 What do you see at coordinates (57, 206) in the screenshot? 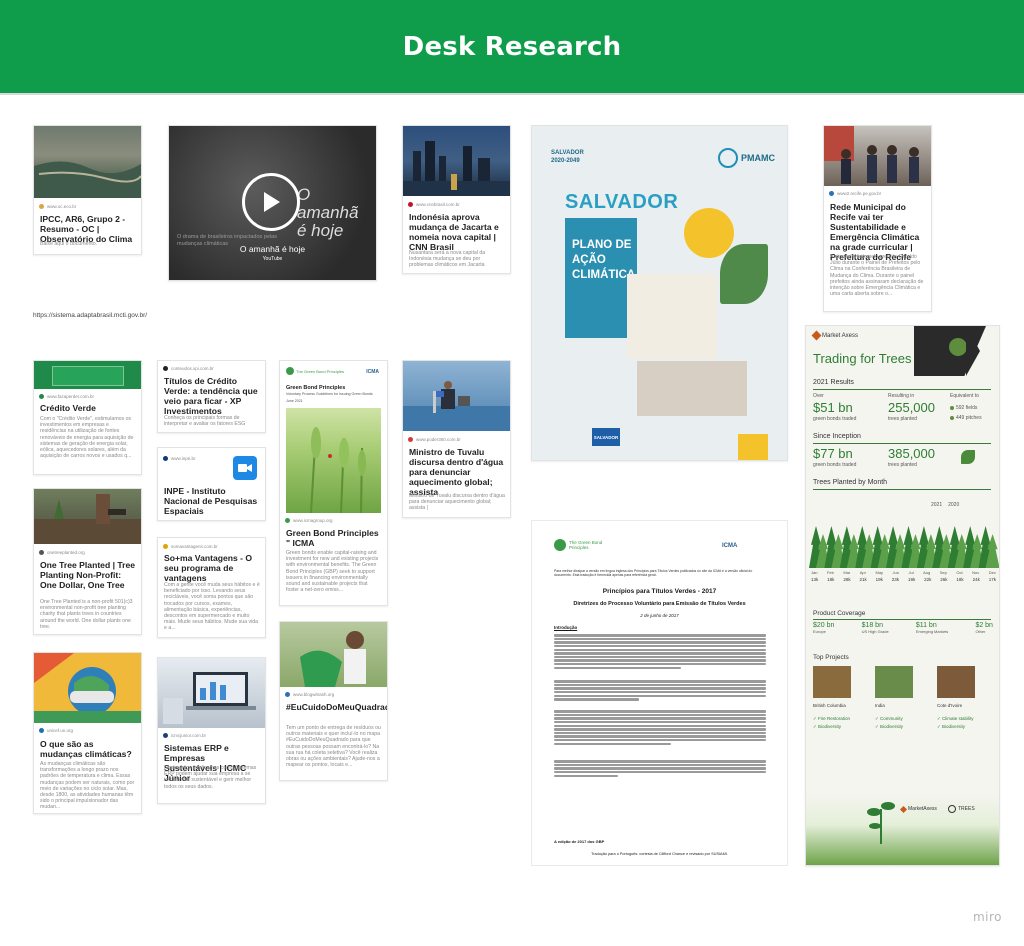
I see `card-source: www.oc.eco.br` at bounding box center [57, 206].